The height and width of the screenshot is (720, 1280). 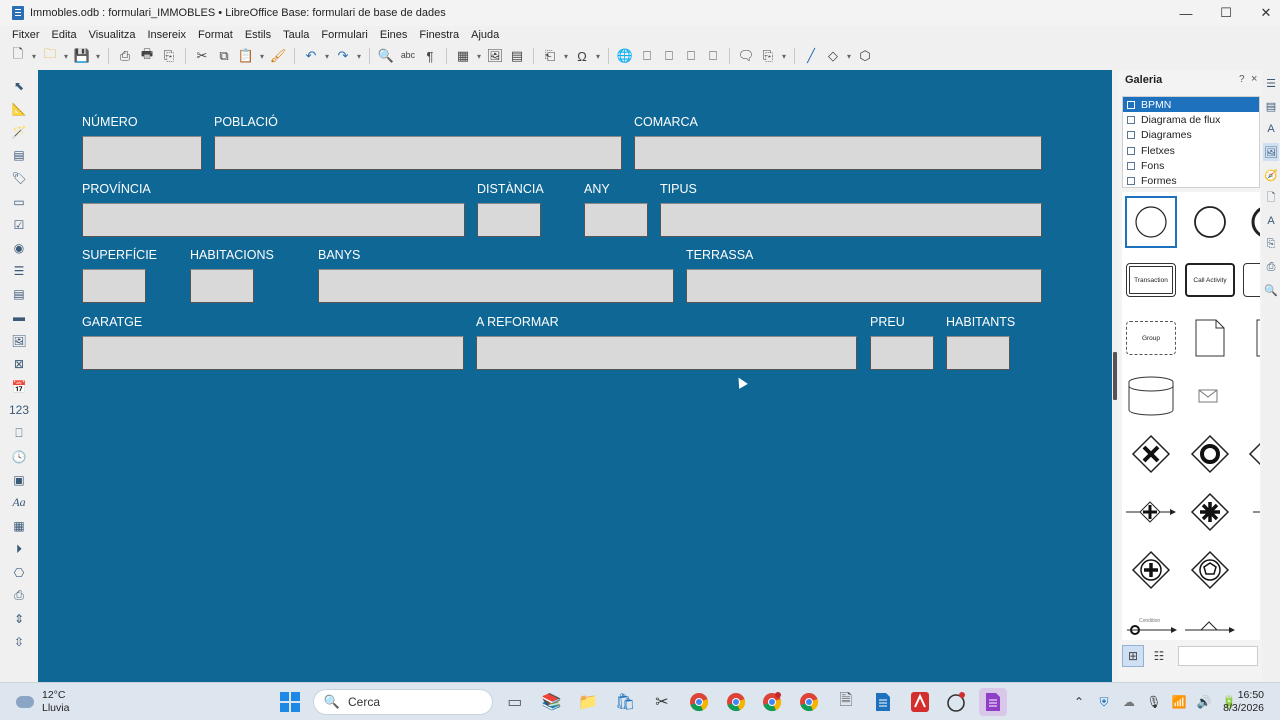 I want to click on check-box-icon: ☑, so click(x=19, y=225).